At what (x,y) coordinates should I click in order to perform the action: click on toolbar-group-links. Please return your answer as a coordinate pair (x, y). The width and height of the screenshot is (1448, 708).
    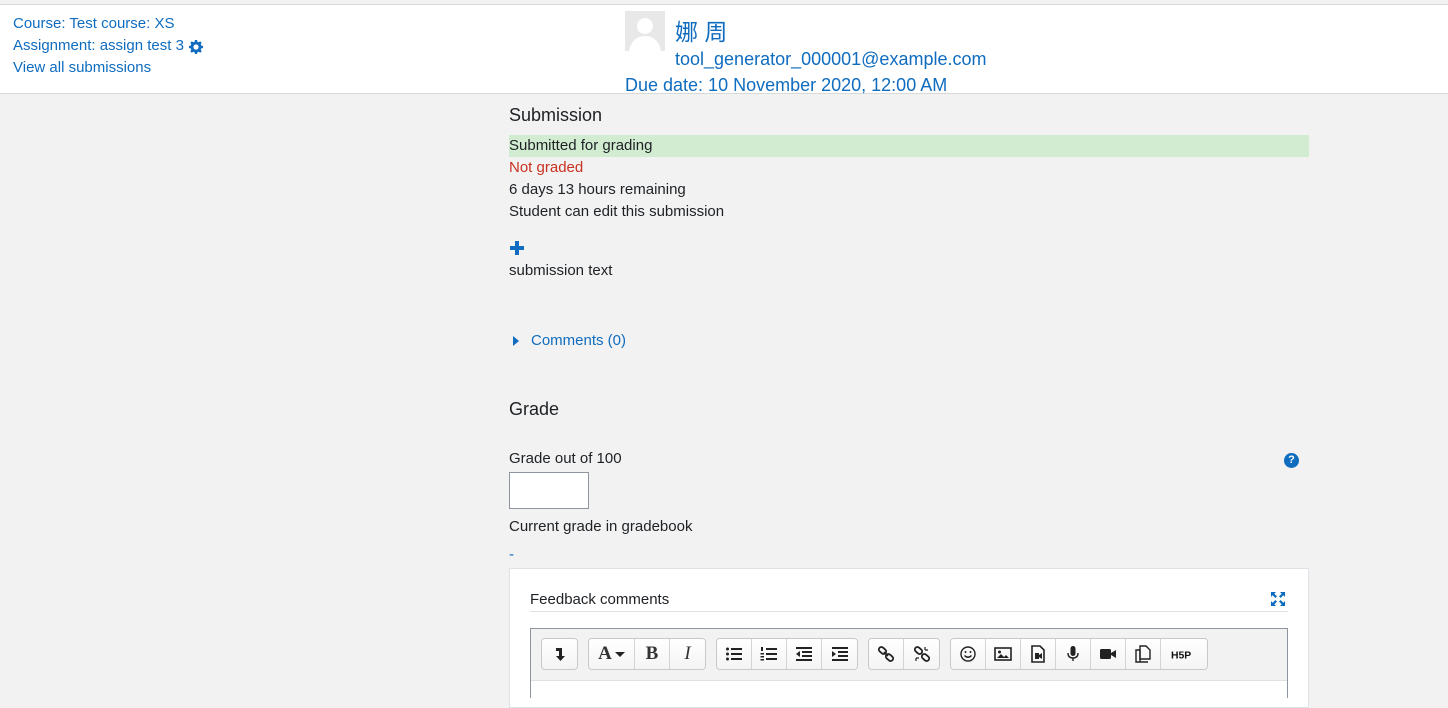
    Looking at the image, I should click on (904, 654).